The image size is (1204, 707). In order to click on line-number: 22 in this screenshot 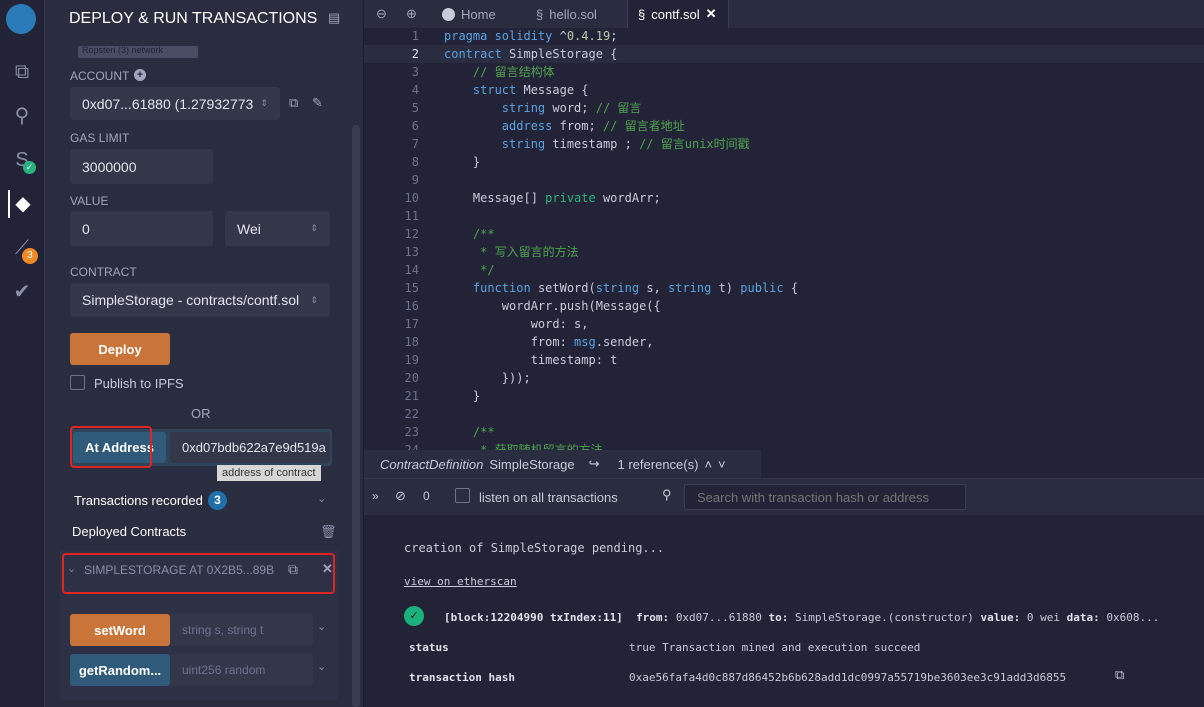, I will do `click(411, 414)`.